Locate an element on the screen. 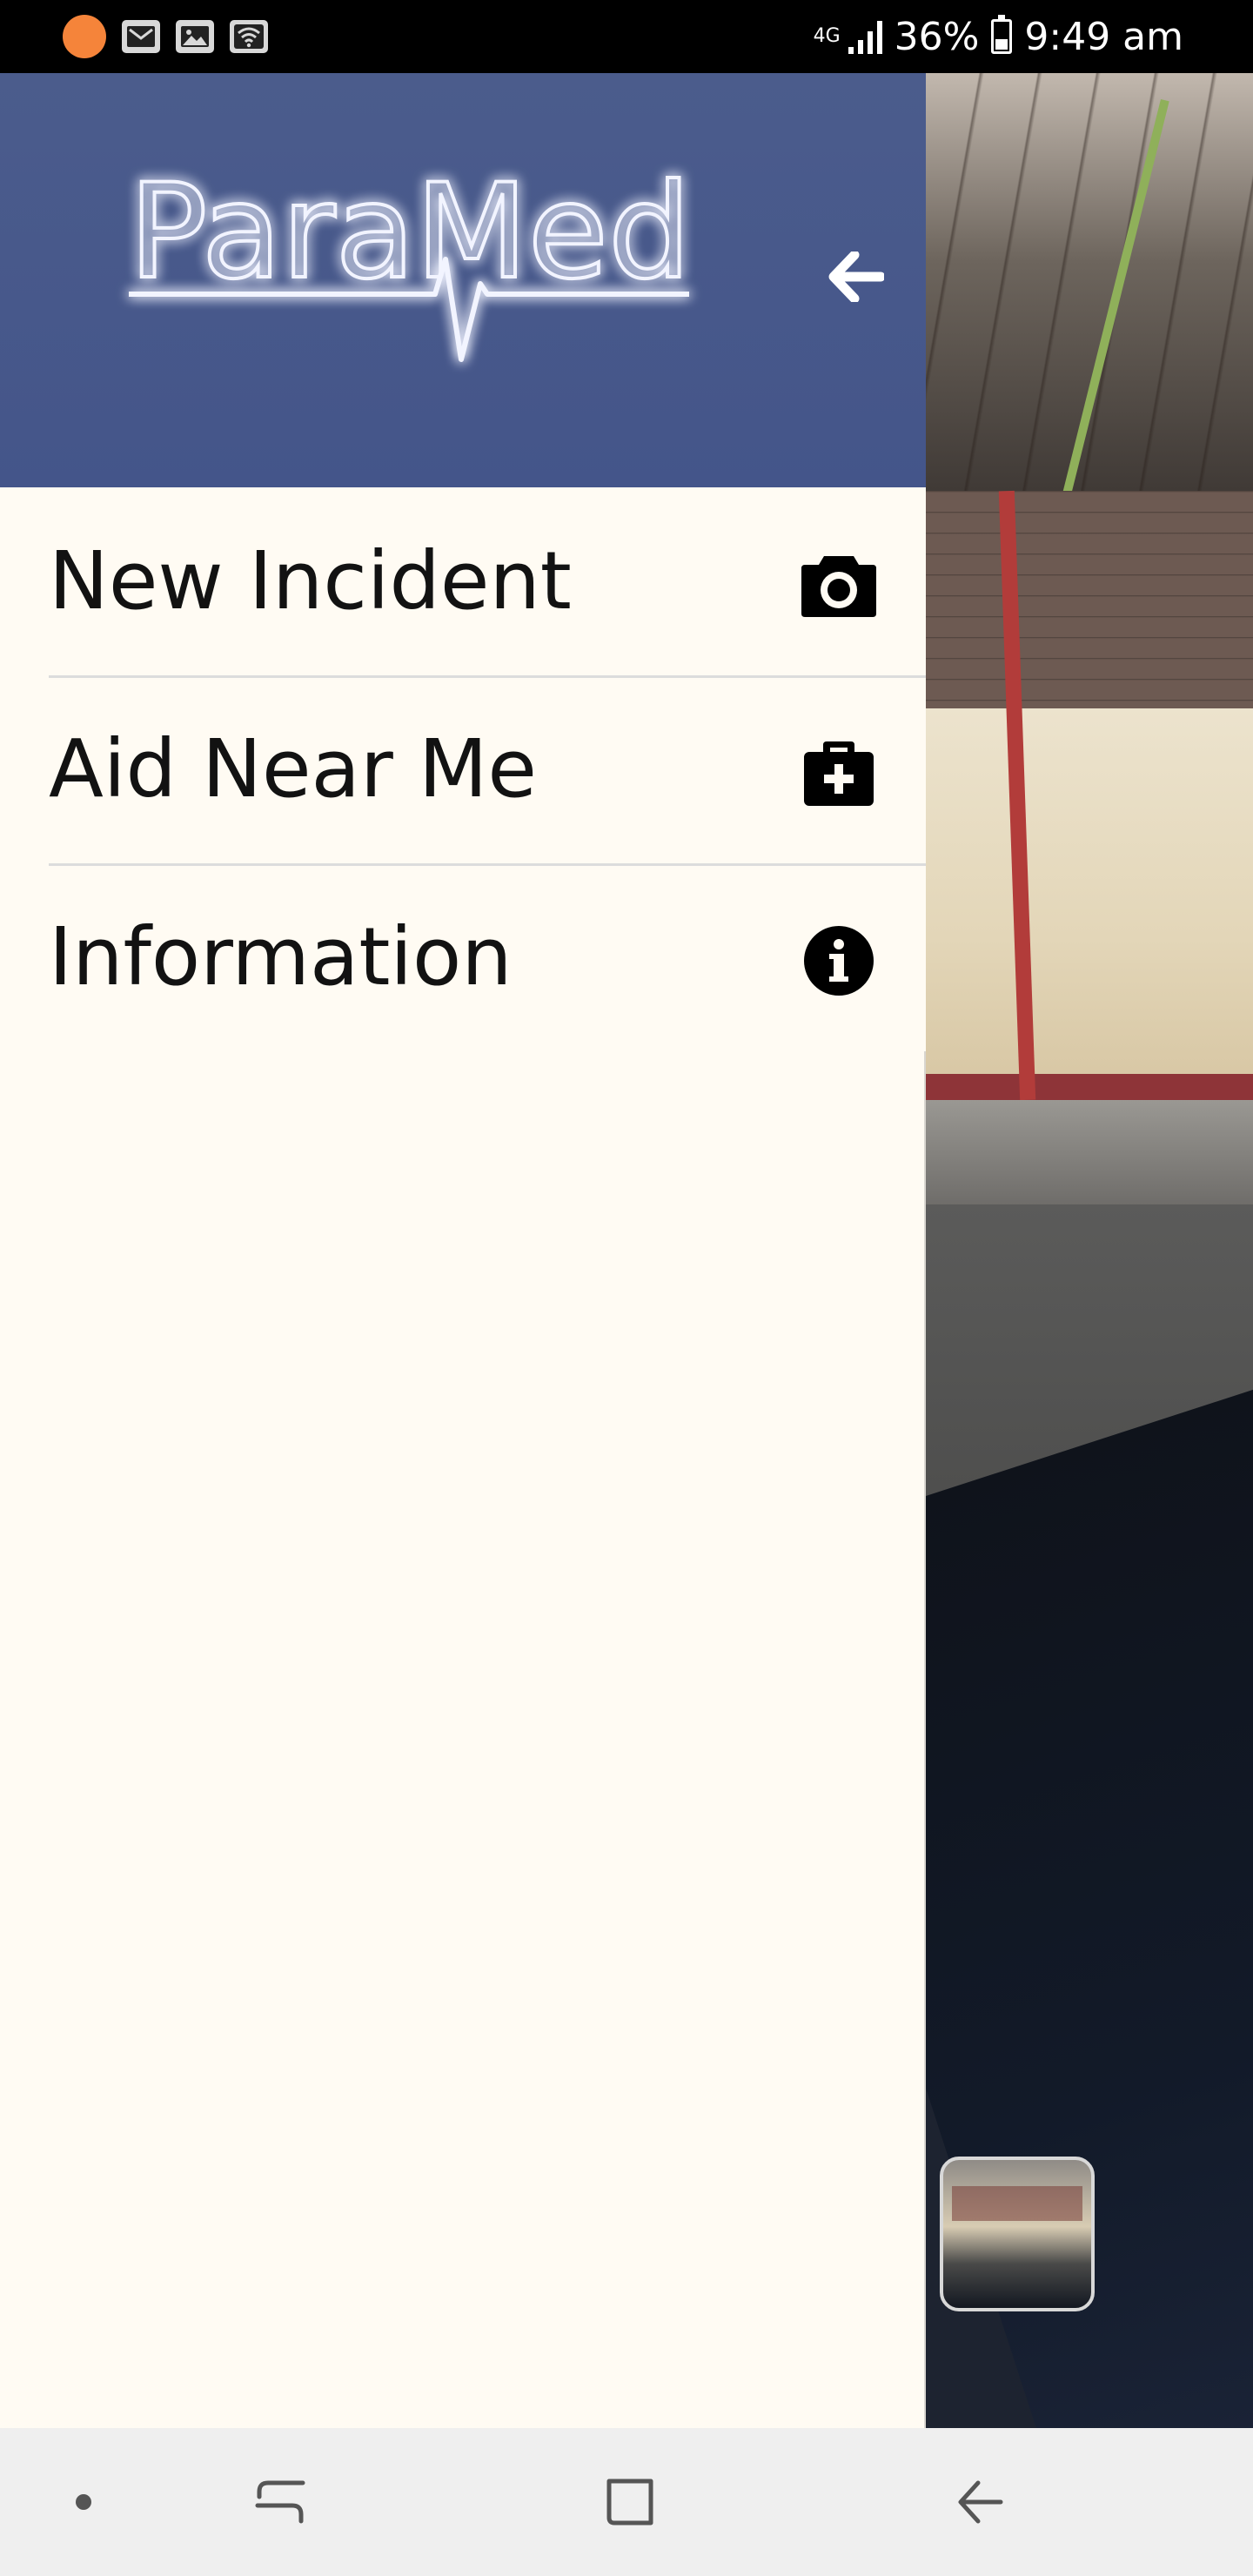 The height and width of the screenshot is (2576, 1253). notification-dot-icon is located at coordinates (84, 37).